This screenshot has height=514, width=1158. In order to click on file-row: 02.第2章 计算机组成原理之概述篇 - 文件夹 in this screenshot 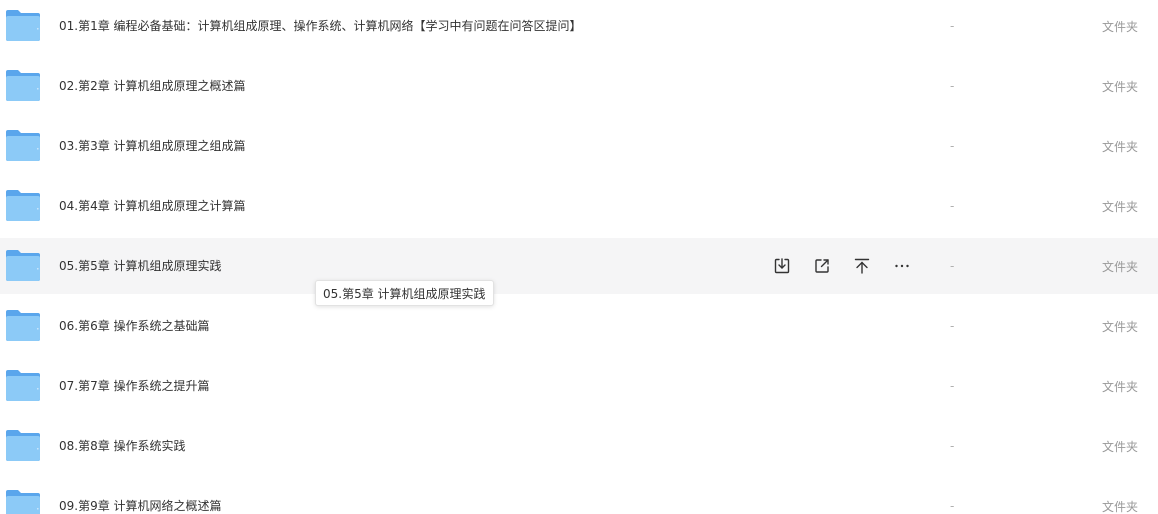, I will do `click(579, 86)`.